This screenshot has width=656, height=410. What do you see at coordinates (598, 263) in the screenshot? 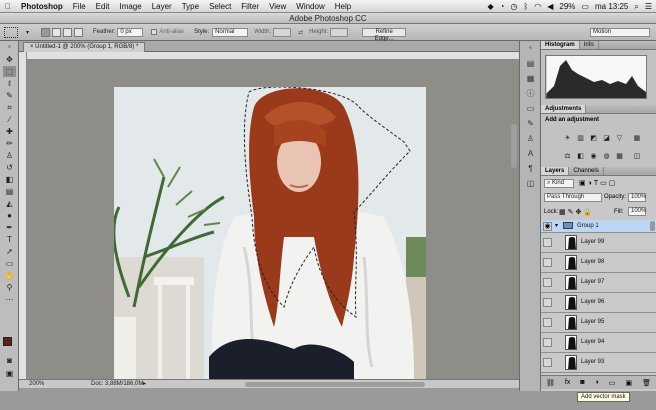
I see `layer-row: Layer 98` at bounding box center [598, 263].